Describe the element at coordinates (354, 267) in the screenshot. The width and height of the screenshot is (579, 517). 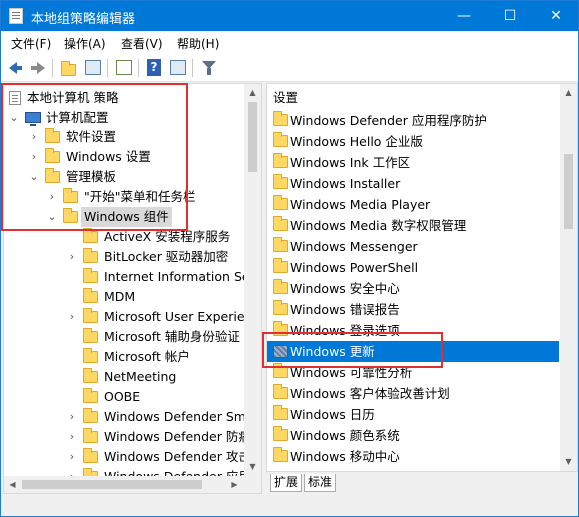
I see `list-item-label: Windows PowerShell` at that location.